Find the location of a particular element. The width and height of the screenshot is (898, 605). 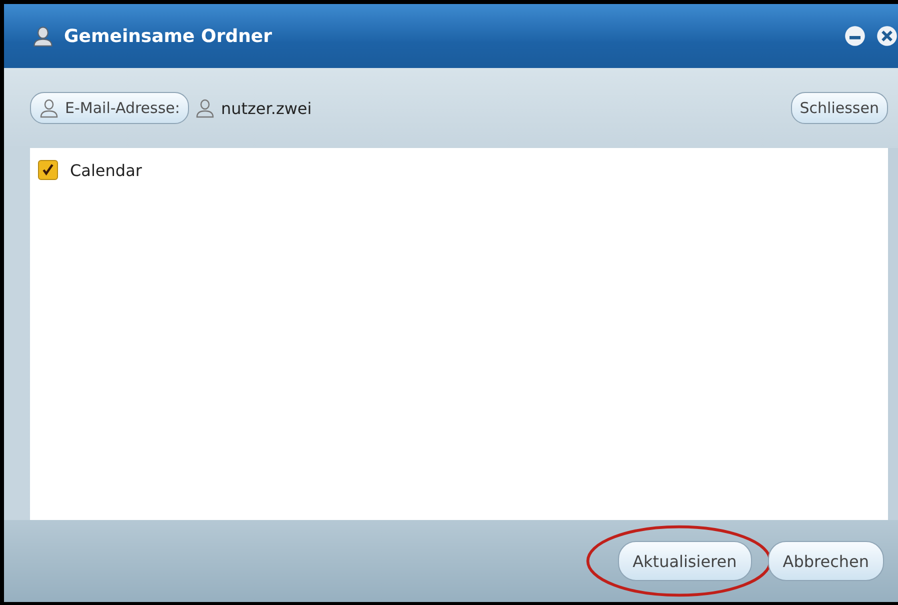

dialog-button: Abbrechen is located at coordinates (826, 561).